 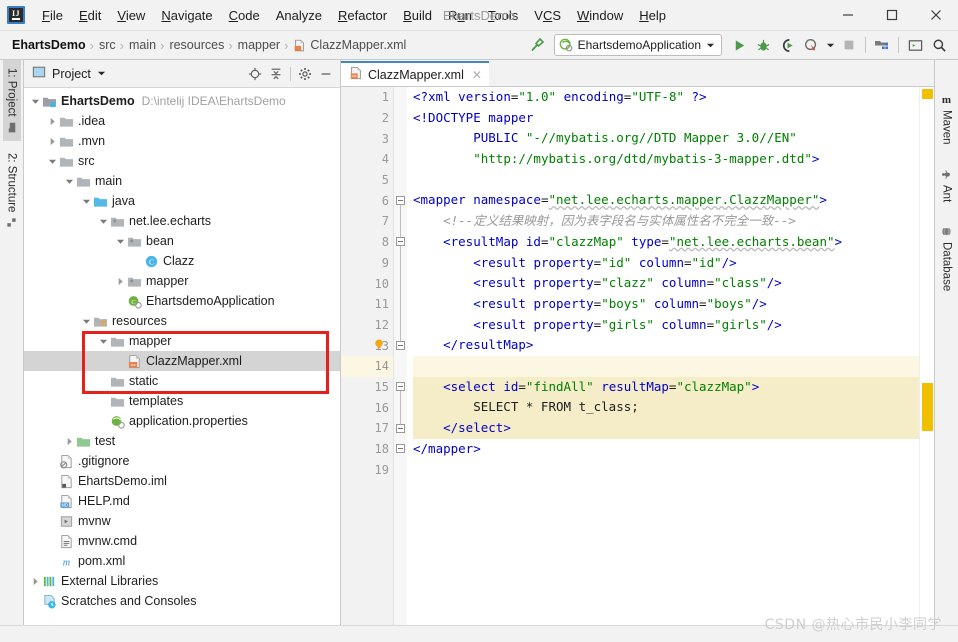 I want to click on minimize-icon, so click(x=848, y=15).